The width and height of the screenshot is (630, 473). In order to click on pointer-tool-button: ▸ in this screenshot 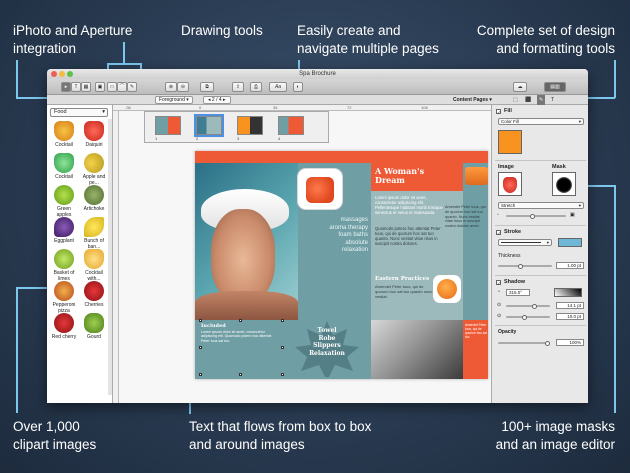, I will do `click(66, 87)`.